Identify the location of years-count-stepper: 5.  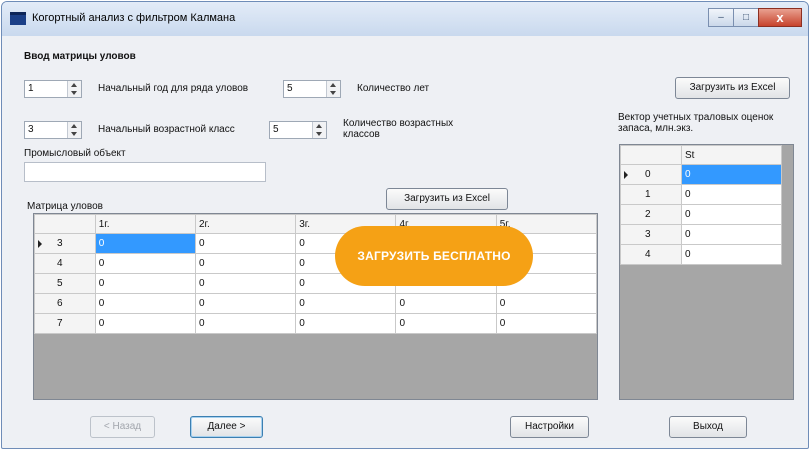
(312, 89).